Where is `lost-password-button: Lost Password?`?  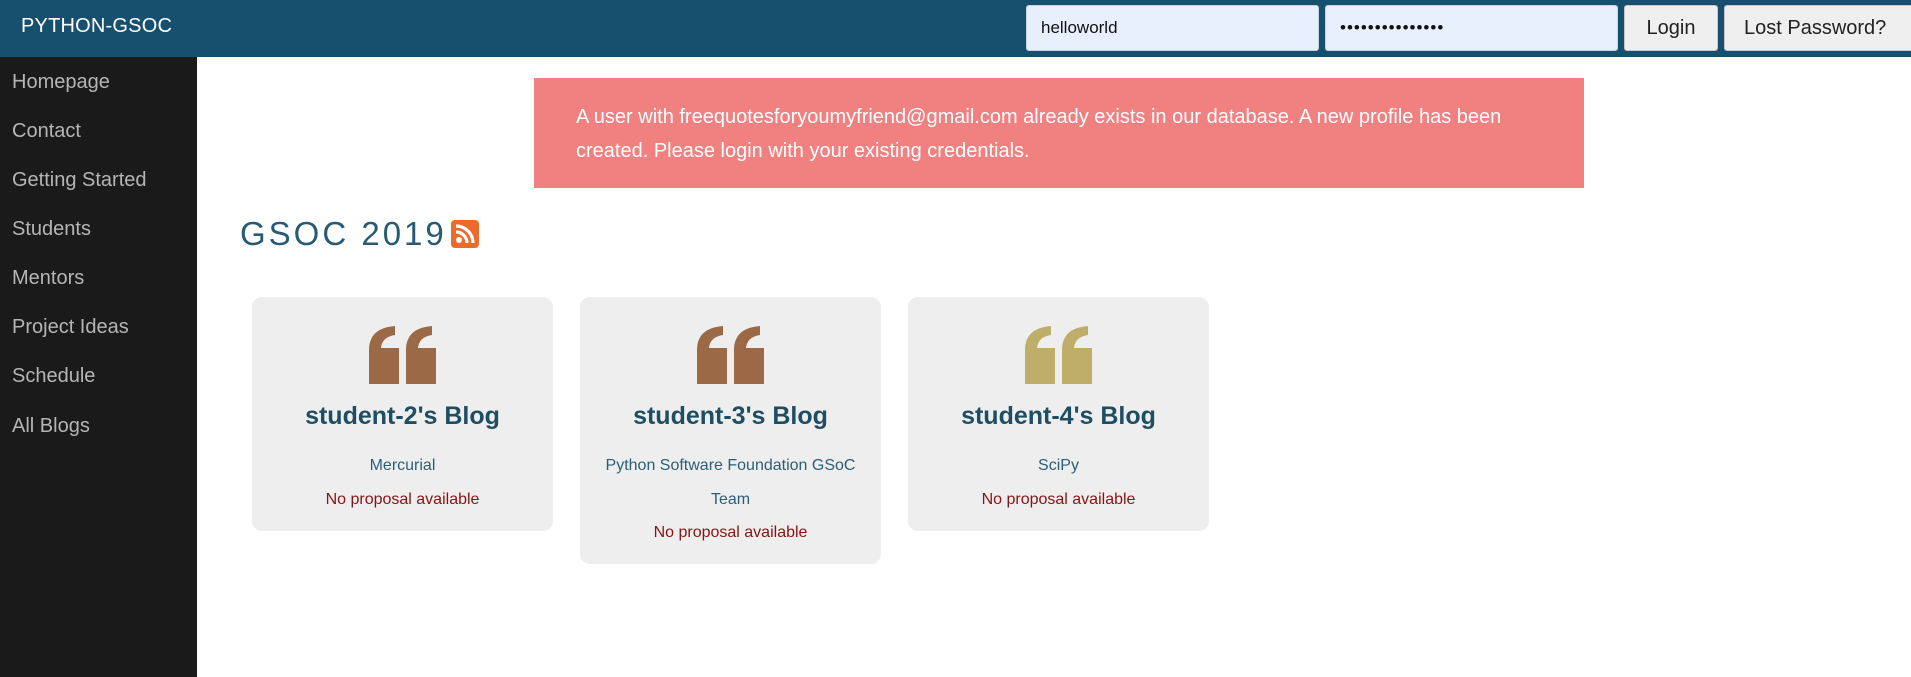
lost-password-button: Lost Password? is located at coordinates (1817, 28).